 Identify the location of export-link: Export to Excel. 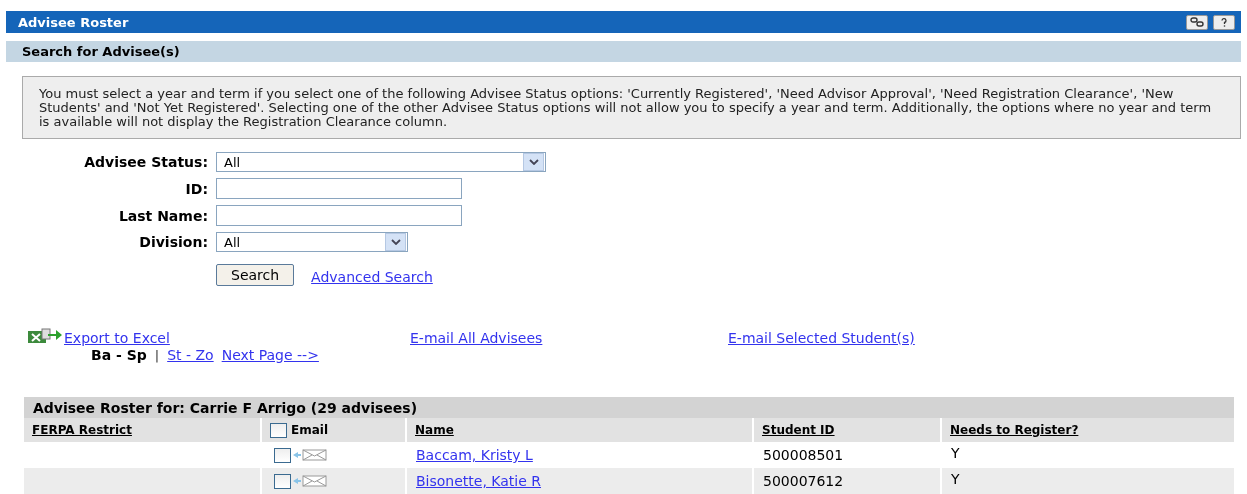
(117, 338).